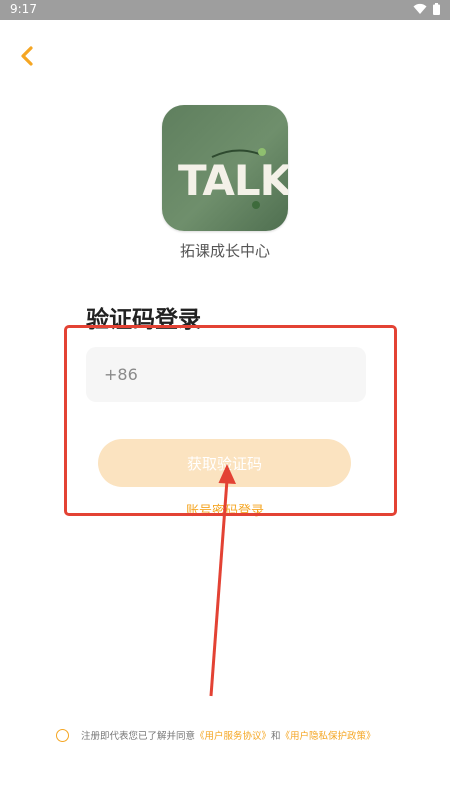  Describe the element at coordinates (328, 735) in the screenshot. I see `privacy-policy-link: 《用户隐私保护政策》` at that location.